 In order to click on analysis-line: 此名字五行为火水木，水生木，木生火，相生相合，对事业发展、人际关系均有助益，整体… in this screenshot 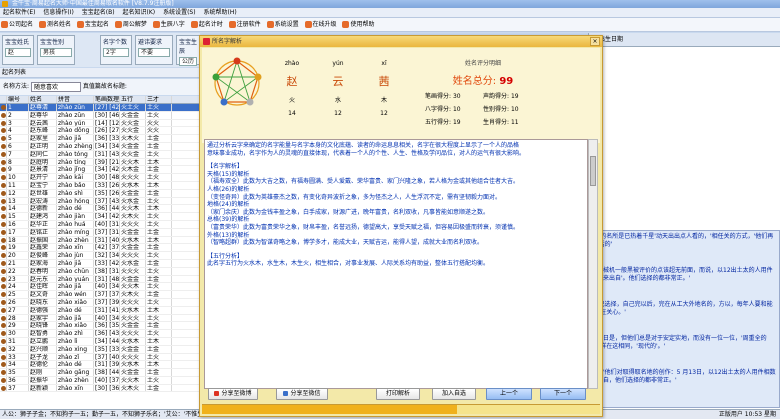, I will do `click(348, 264)`.